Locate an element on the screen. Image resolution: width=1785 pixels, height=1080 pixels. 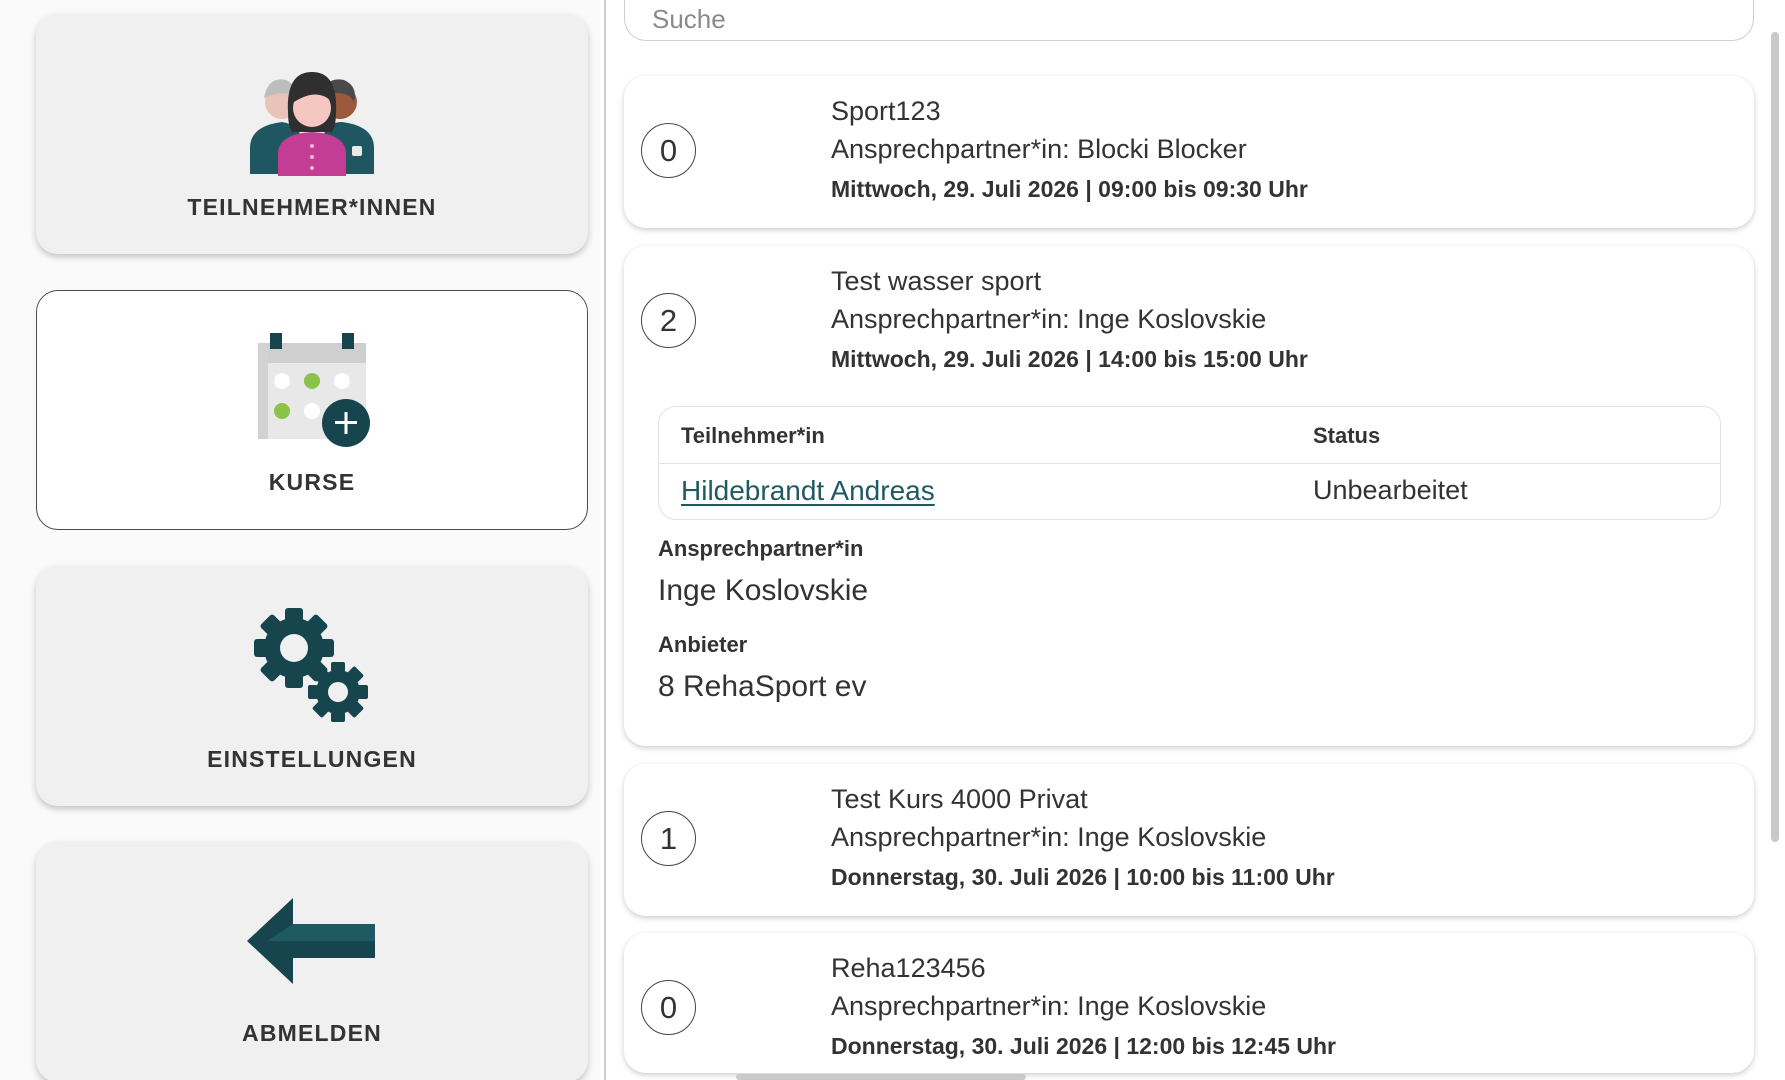
calendar-add-icon is located at coordinates (314, 390).